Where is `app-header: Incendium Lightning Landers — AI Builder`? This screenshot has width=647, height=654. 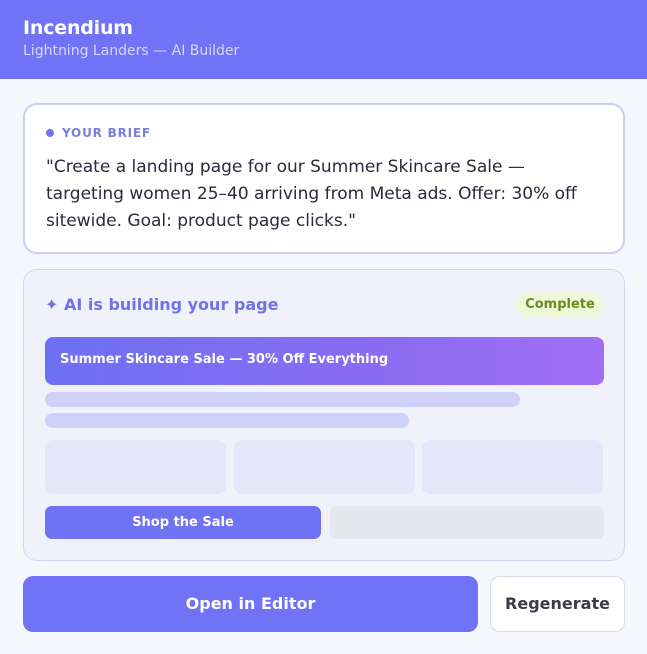
app-header: Incendium Lightning Landers — AI Builder is located at coordinates (323, 39).